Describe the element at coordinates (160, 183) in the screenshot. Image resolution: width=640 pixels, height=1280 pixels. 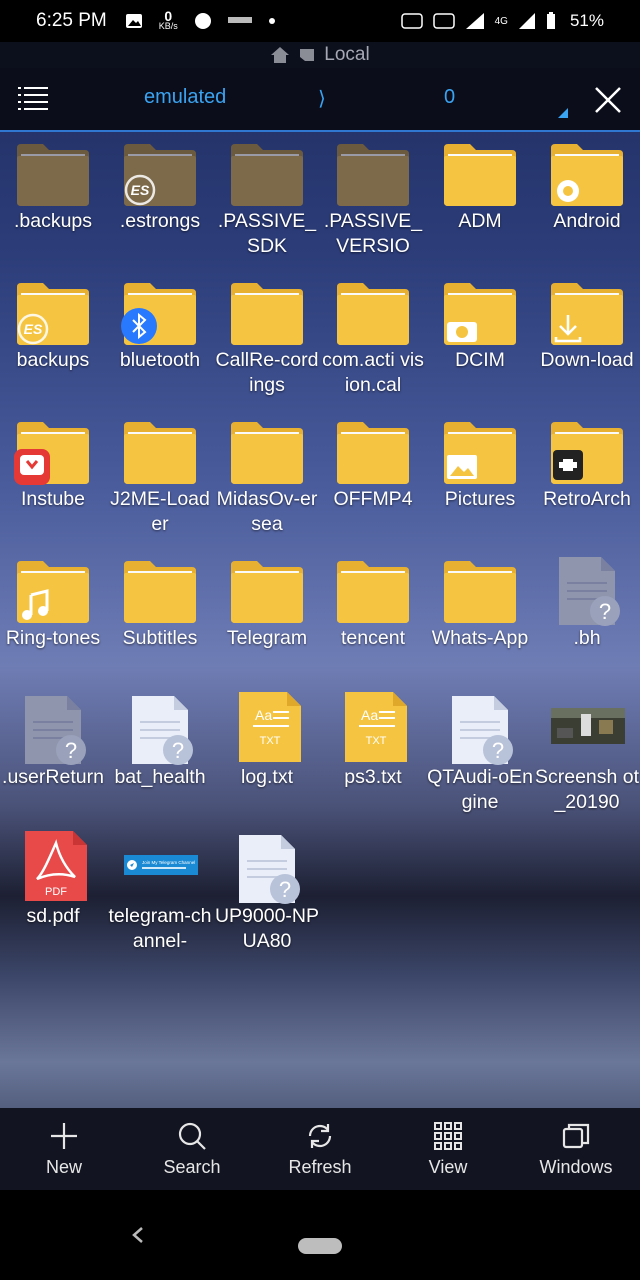
I see `folder-item: ES .estrongs` at that location.